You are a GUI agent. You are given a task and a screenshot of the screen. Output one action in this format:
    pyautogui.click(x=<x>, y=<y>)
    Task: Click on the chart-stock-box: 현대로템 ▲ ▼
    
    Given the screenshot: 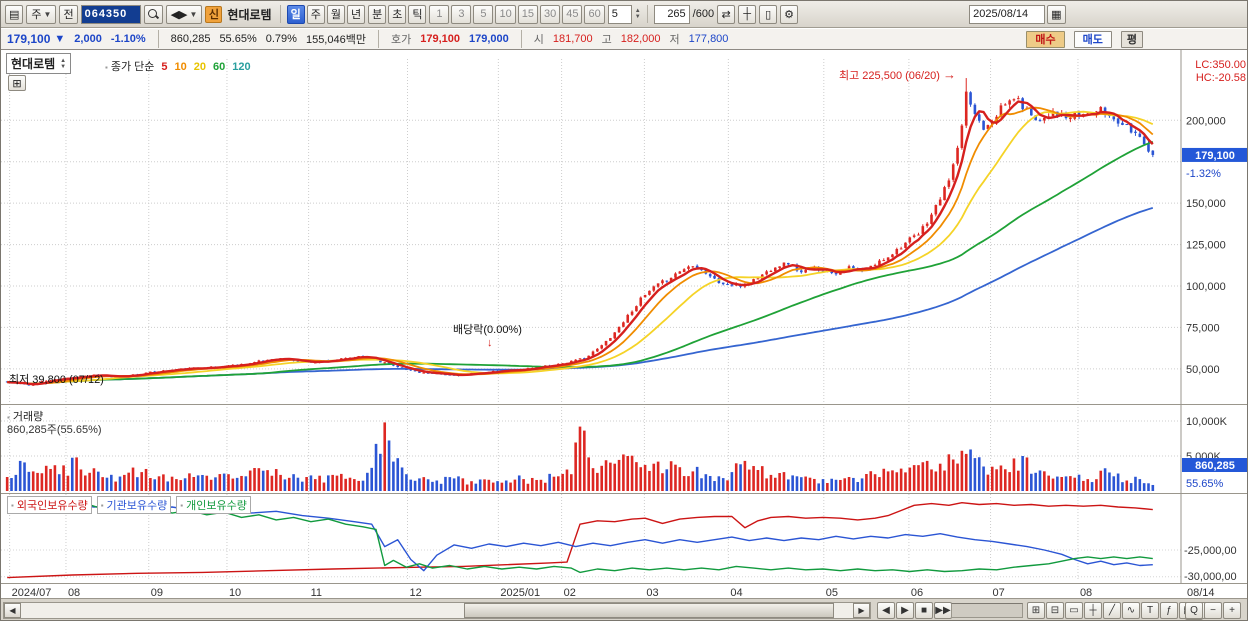 What is the action you would take?
    pyautogui.click(x=39, y=63)
    